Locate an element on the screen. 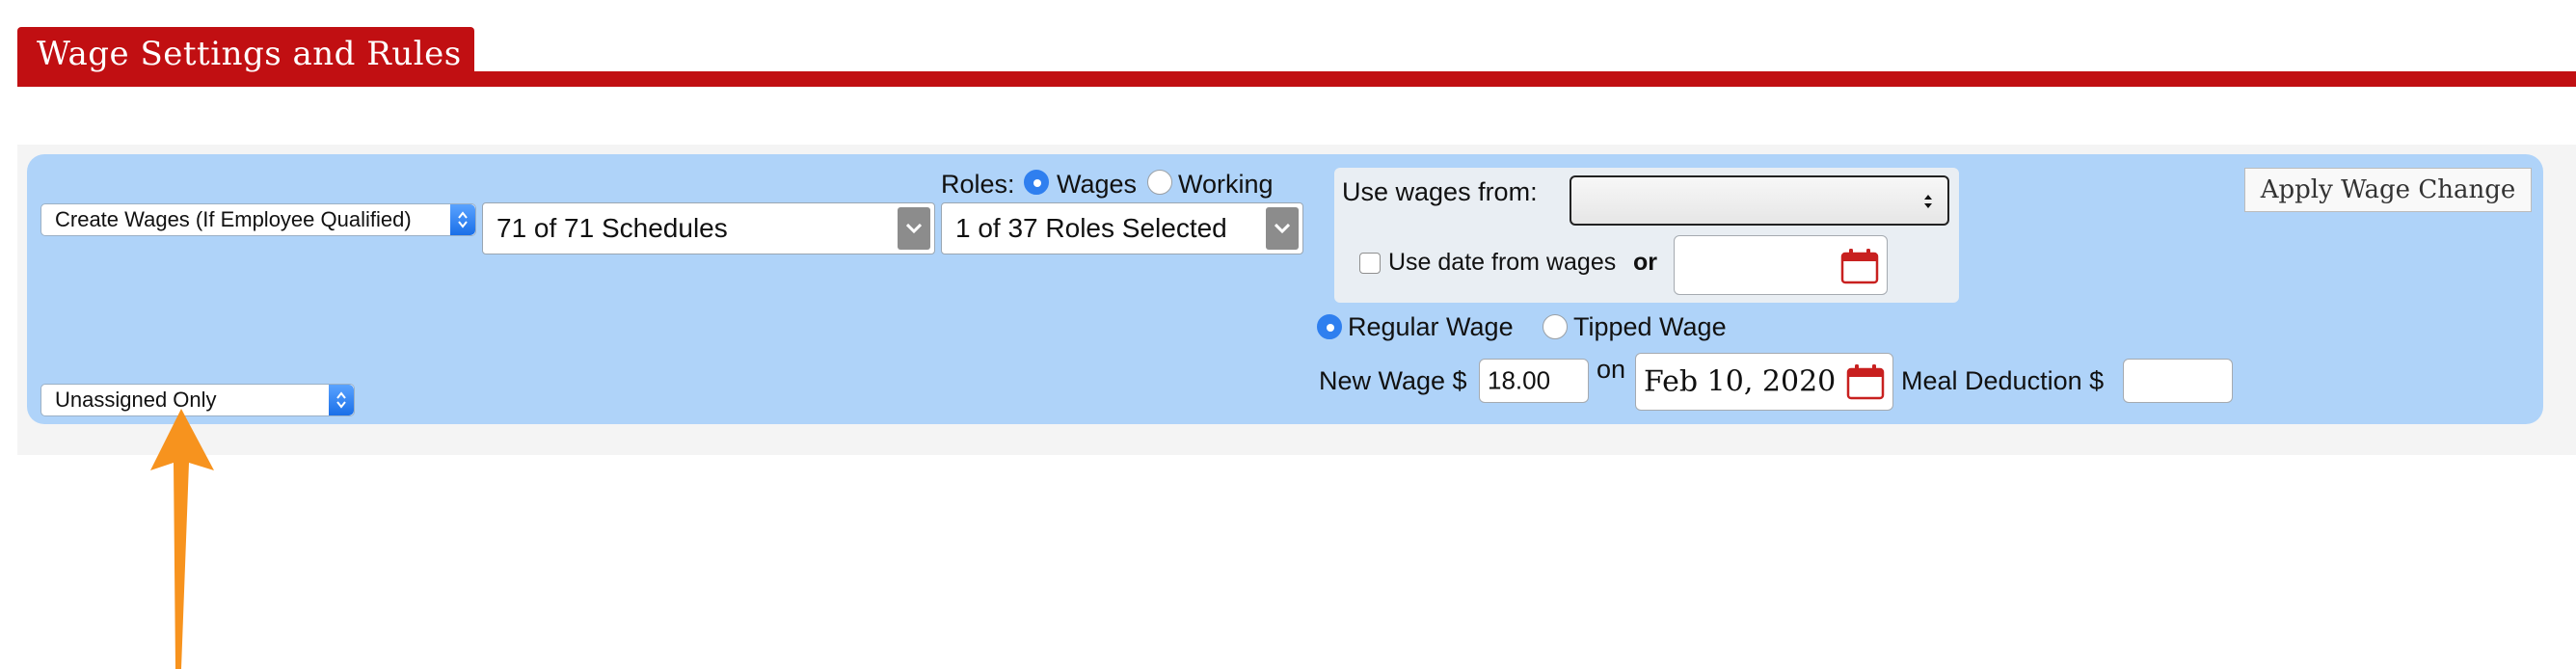 The image size is (2576, 669). wage-date-field: Feb 10, 2020 is located at coordinates (1764, 382).